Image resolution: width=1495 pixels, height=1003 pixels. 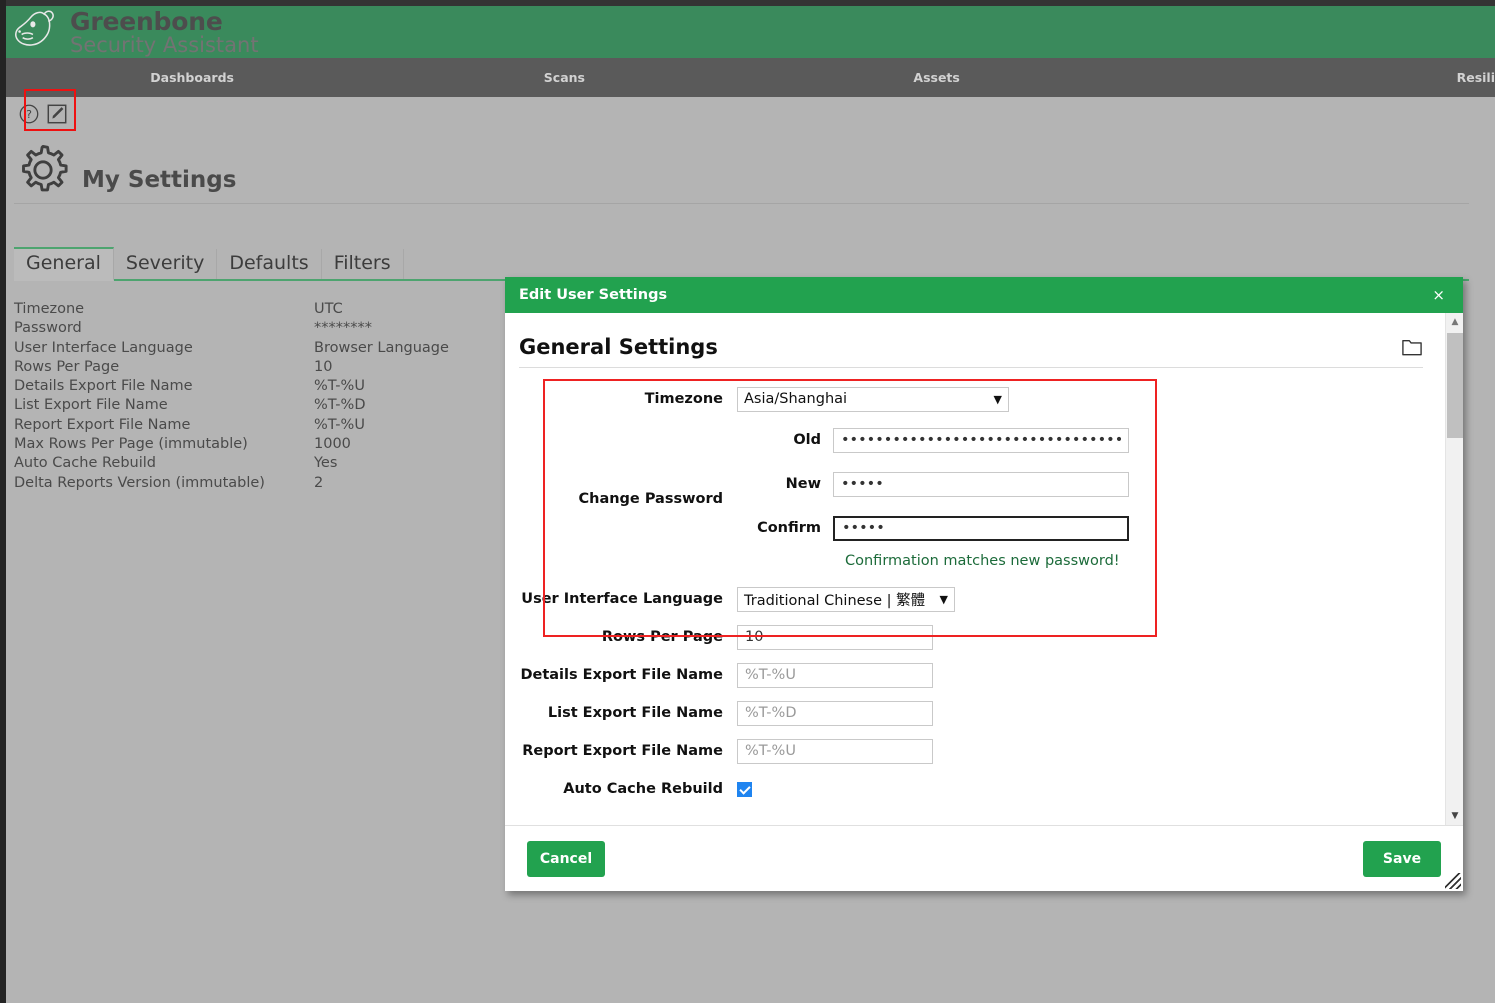 I want to click on new-password-label: New, so click(x=803, y=484).